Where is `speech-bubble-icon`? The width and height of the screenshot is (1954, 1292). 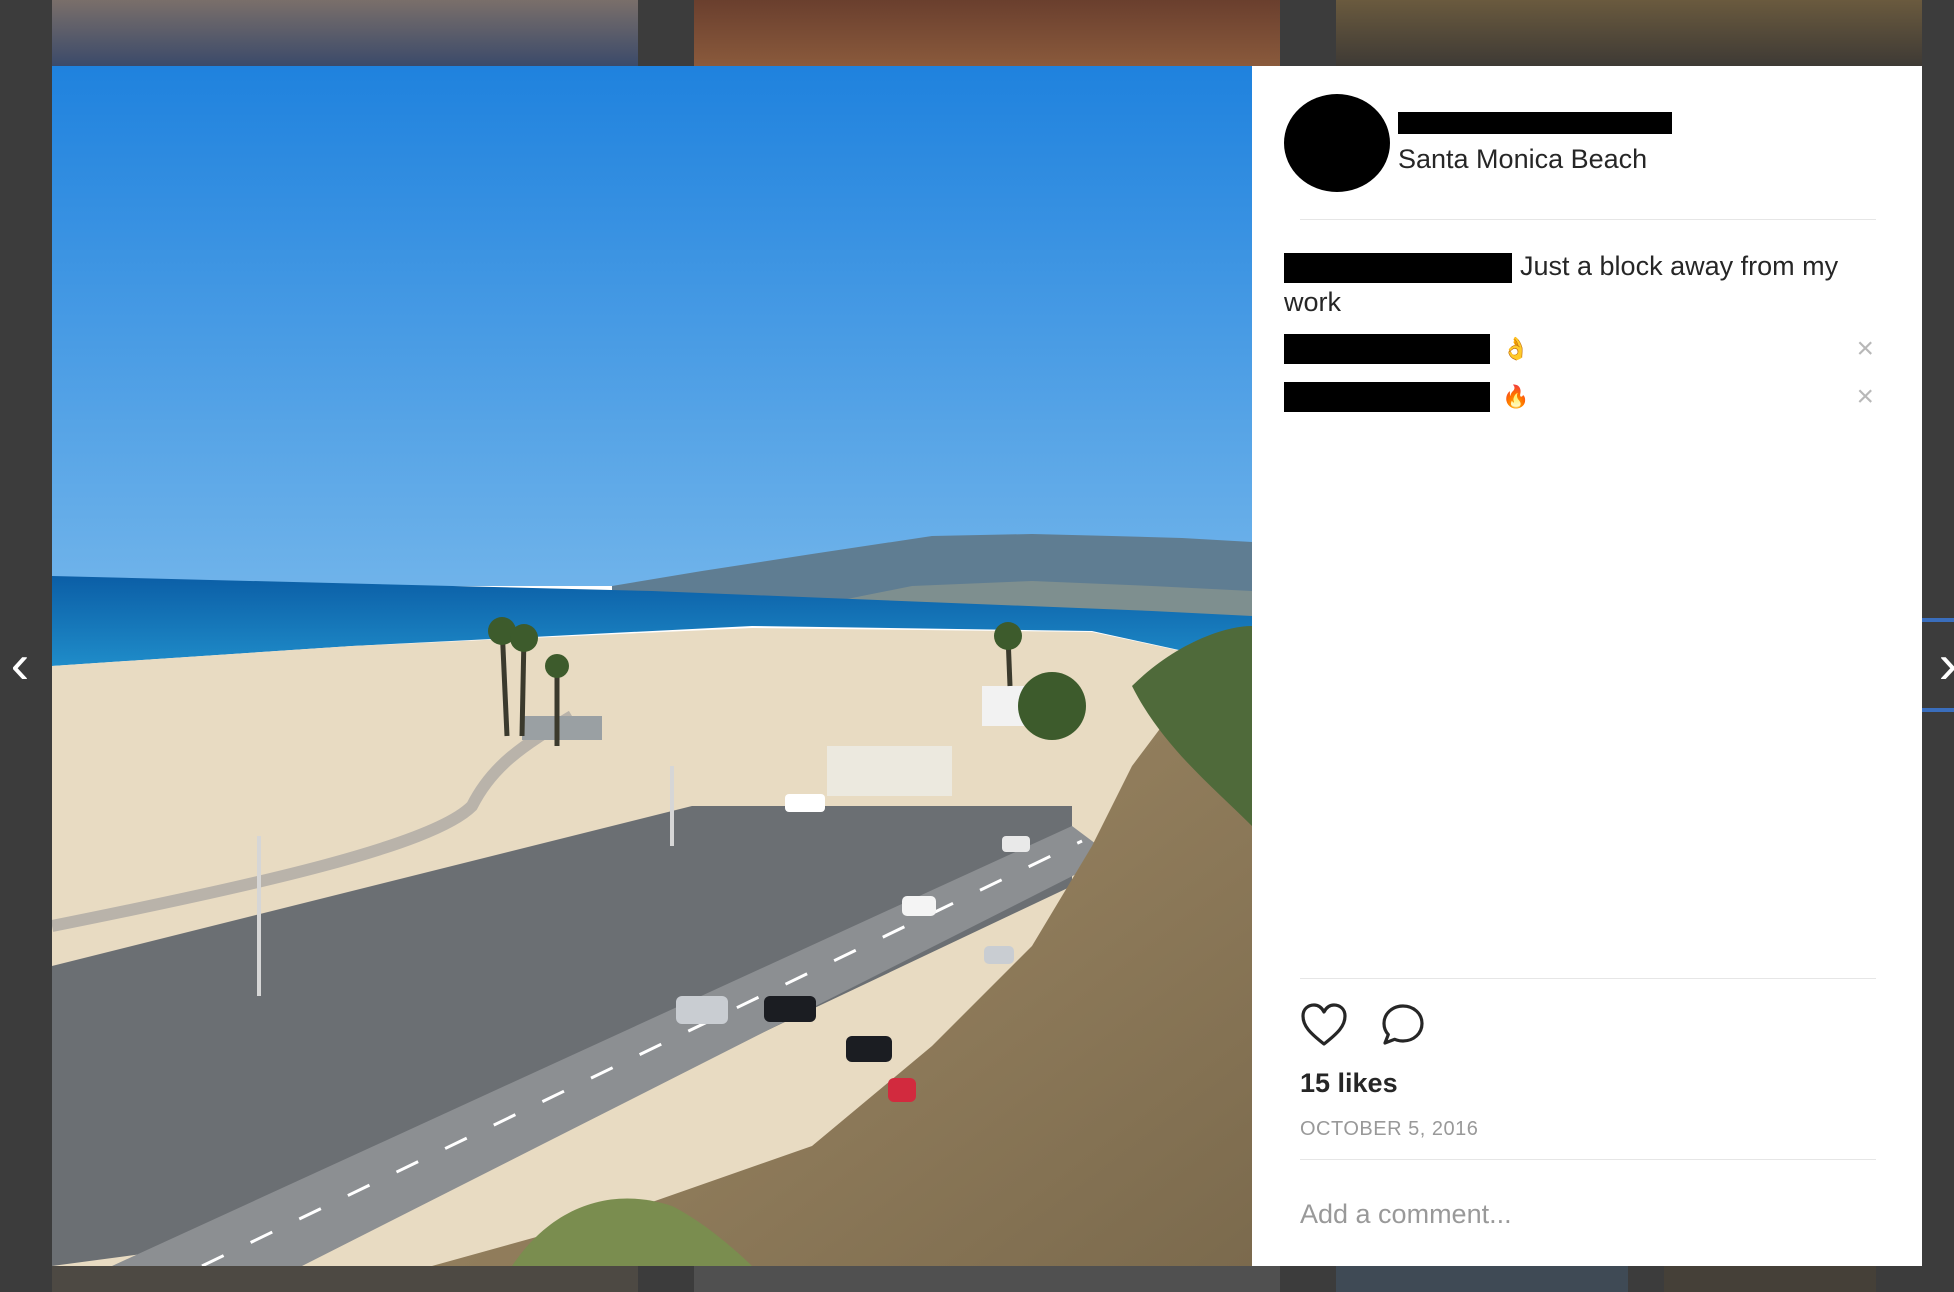
speech-bubble-icon is located at coordinates (1403, 1024).